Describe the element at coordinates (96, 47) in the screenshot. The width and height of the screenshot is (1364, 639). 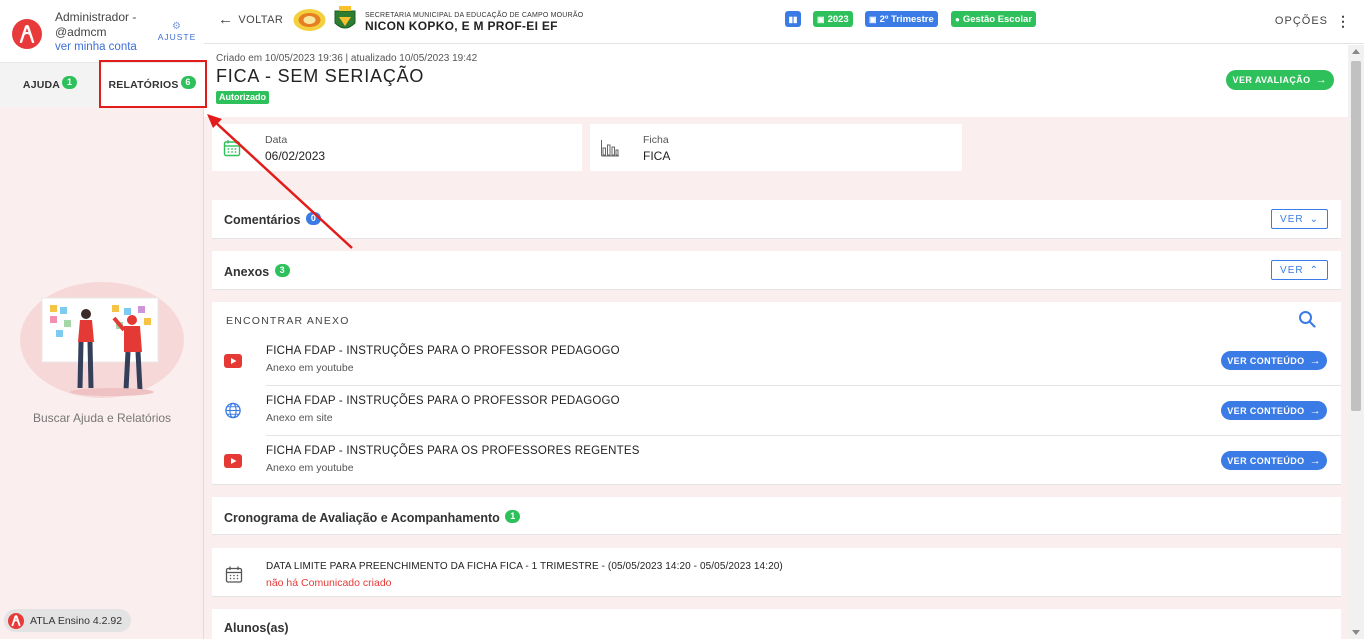
I see `account-link: ver minha conta` at that location.